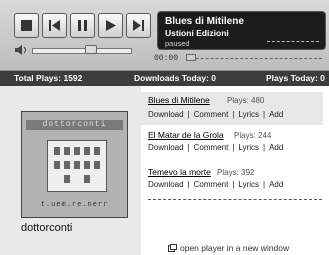  What do you see at coordinates (197, 33) in the screenshot?
I see `artist-name: Ustioni Edizioni` at bounding box center [197, 33].